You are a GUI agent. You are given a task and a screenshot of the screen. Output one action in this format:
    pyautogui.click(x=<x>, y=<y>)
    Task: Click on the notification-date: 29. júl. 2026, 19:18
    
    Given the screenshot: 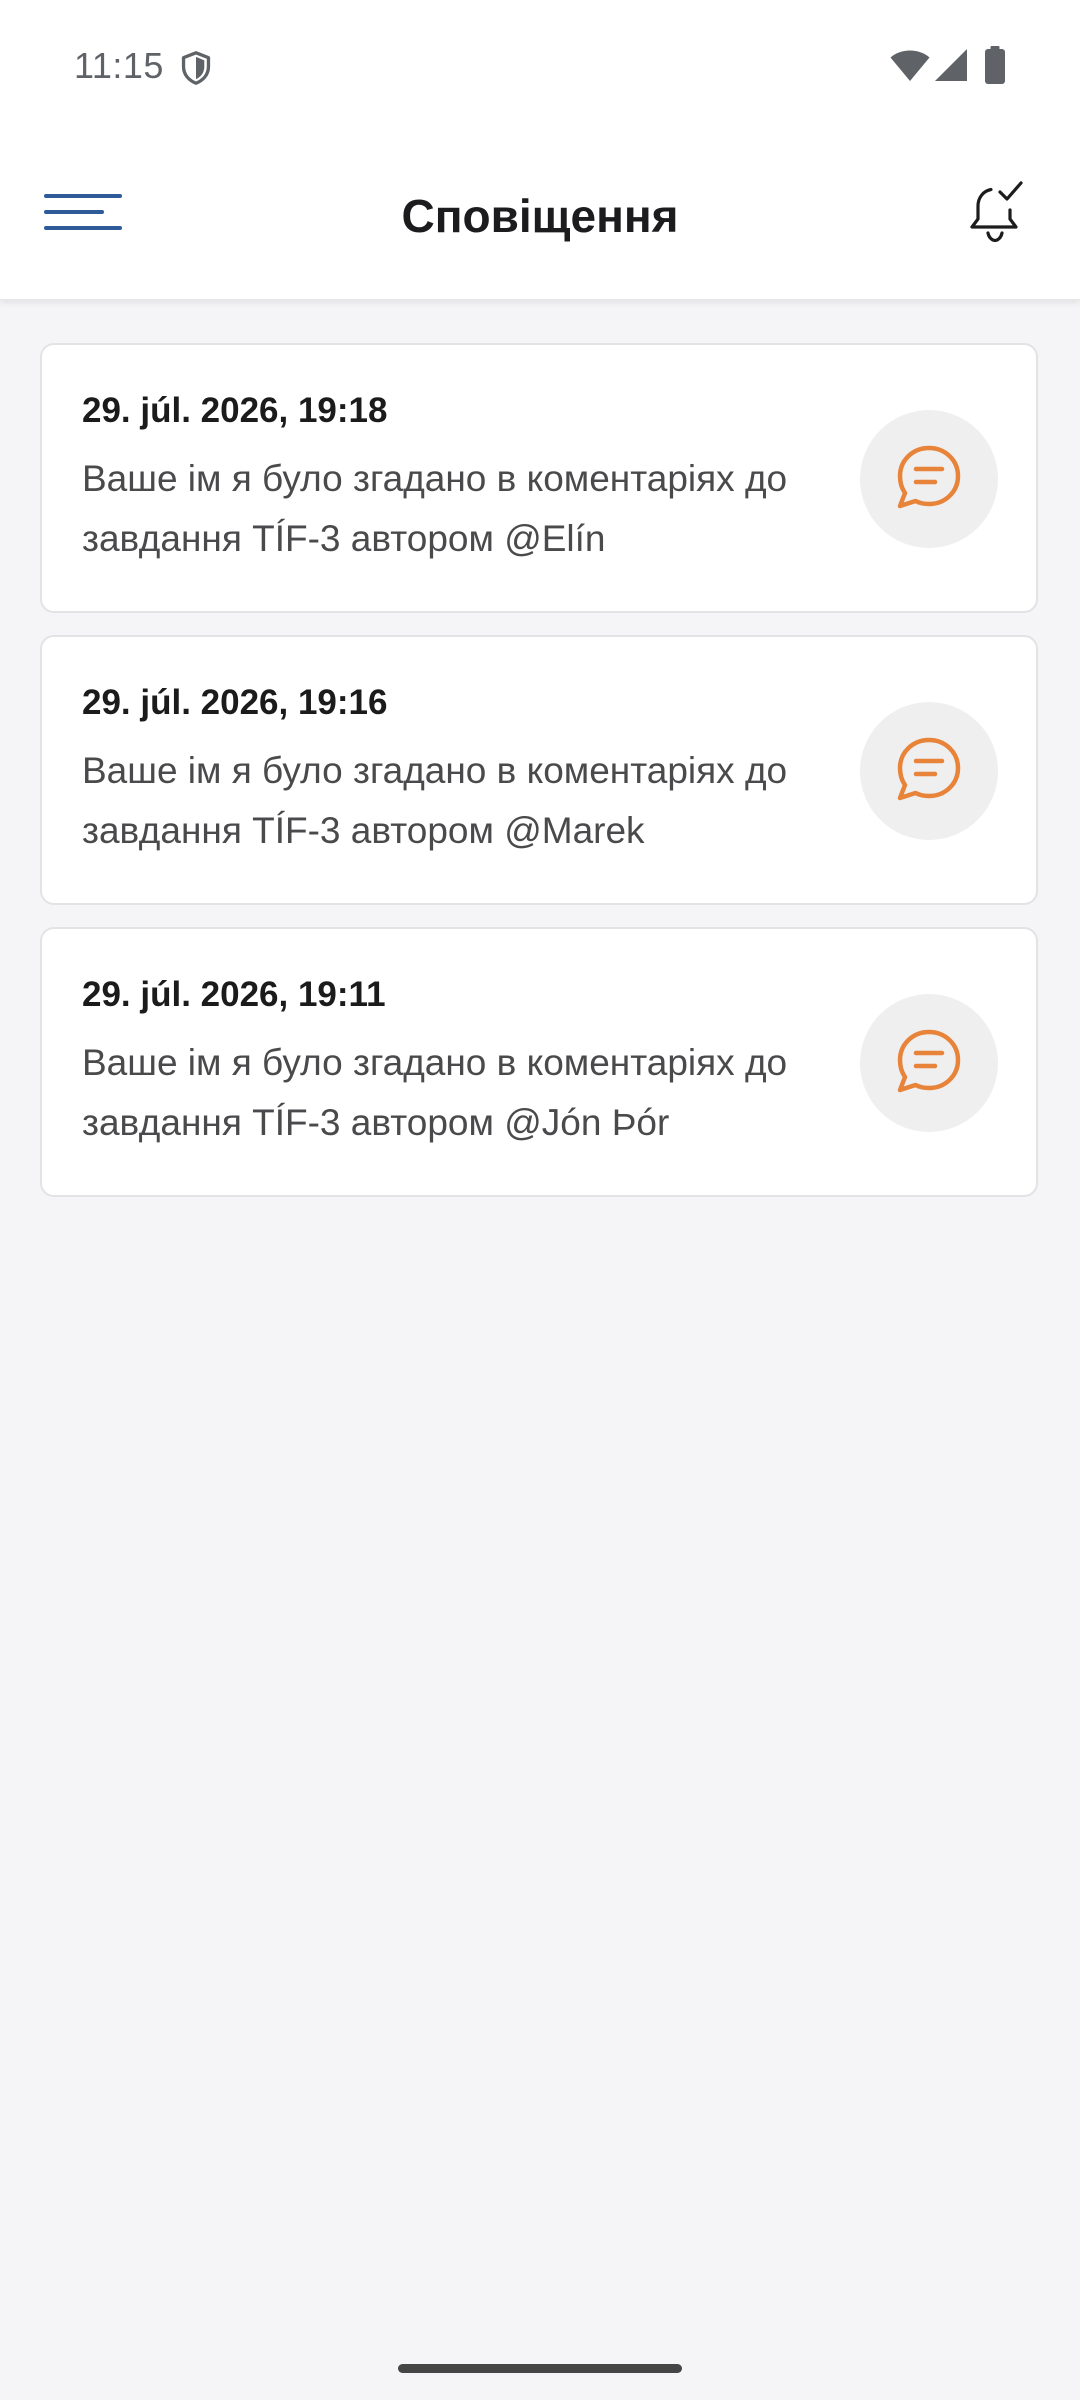 What is the action you would take?
    pyautogui.click(x=235, y=410)
    